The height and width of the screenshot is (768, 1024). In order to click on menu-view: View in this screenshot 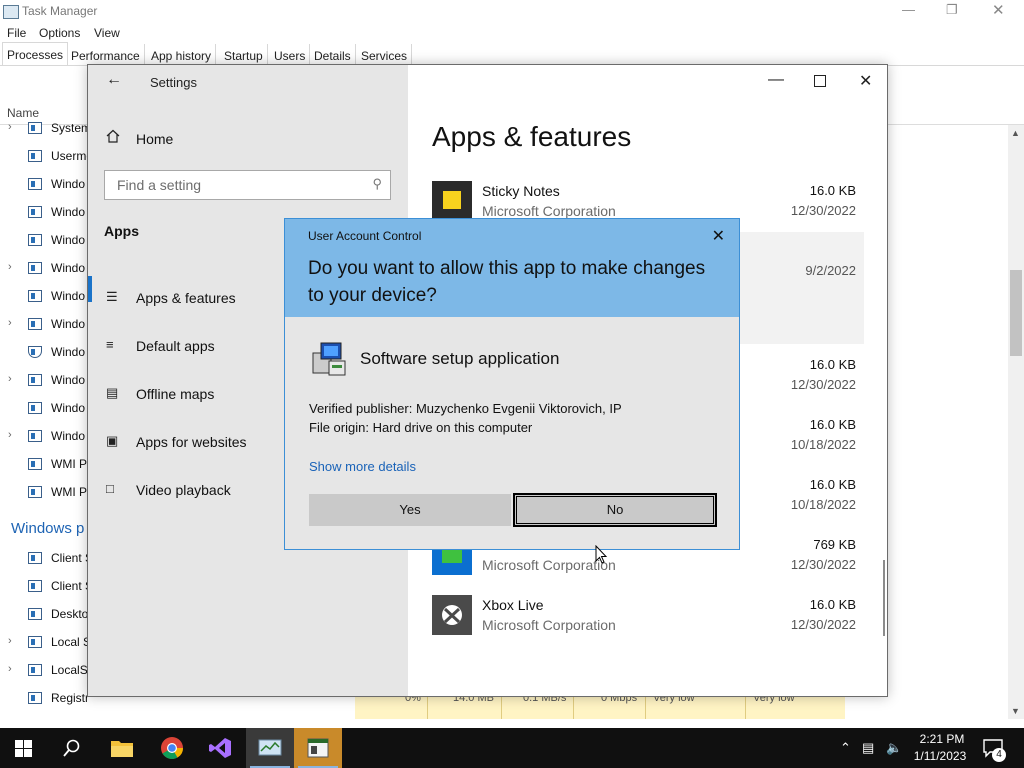, I will do `click(107, 33)`.